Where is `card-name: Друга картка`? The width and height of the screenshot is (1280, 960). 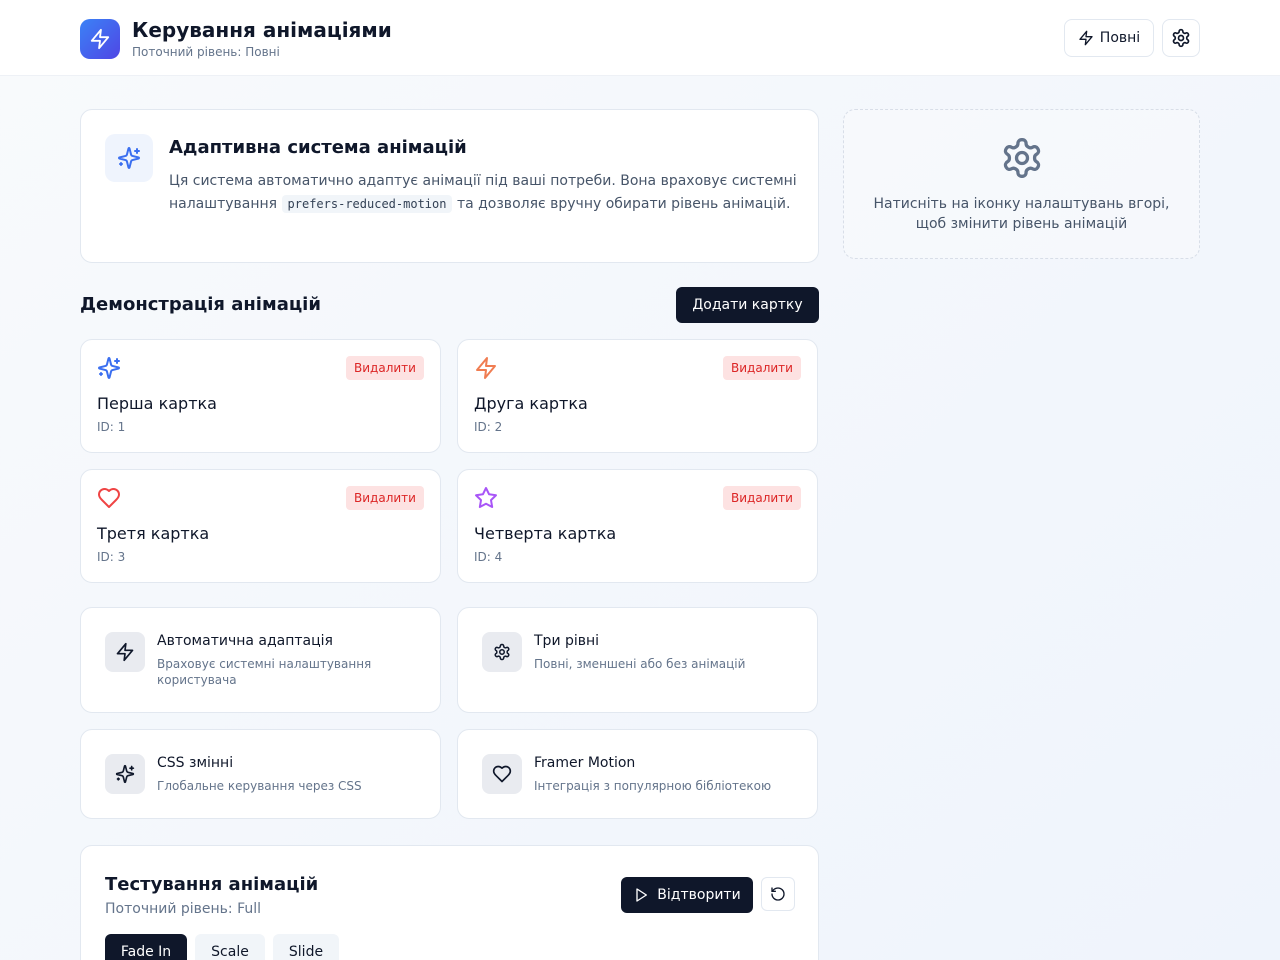 card-name: Друга картка is located at coordinates (531, 403).